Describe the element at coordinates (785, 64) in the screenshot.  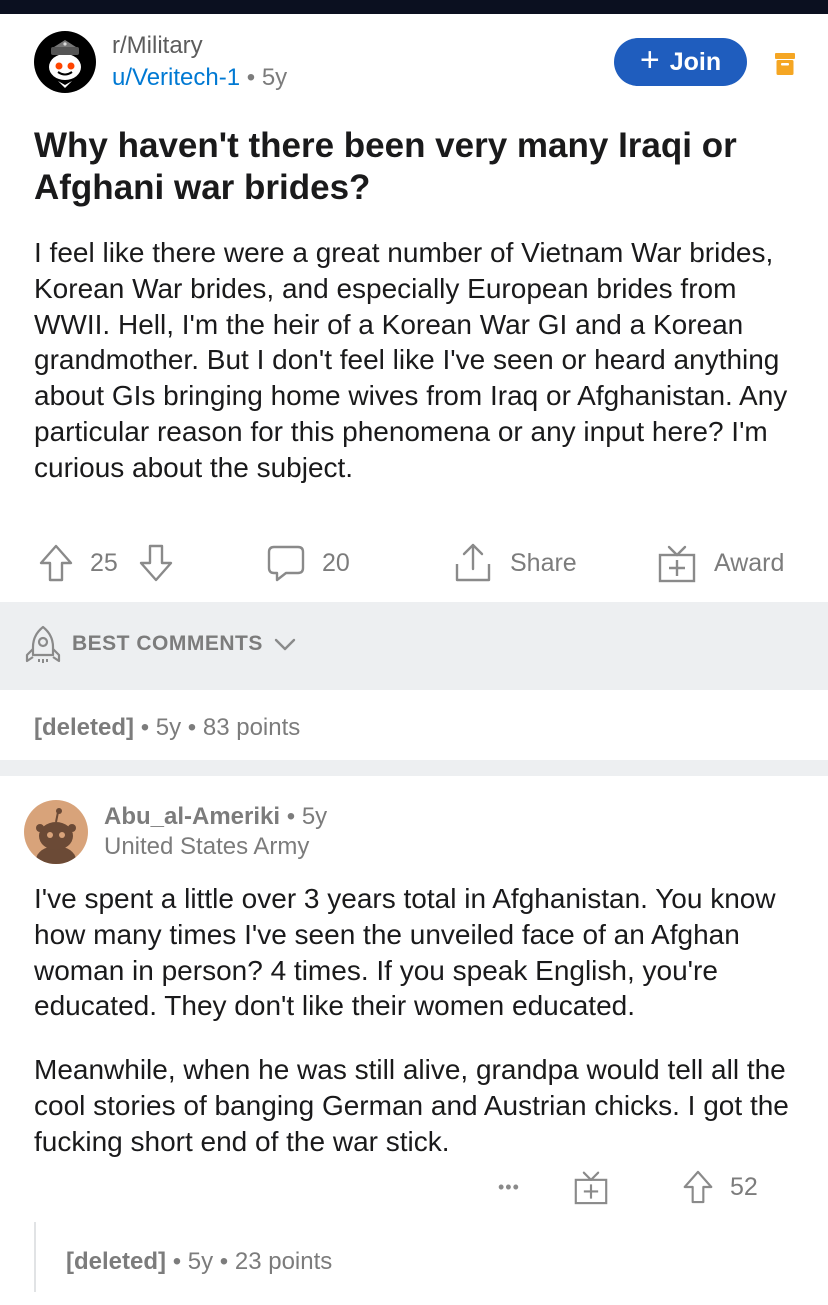
I see `save-icon` at that location.